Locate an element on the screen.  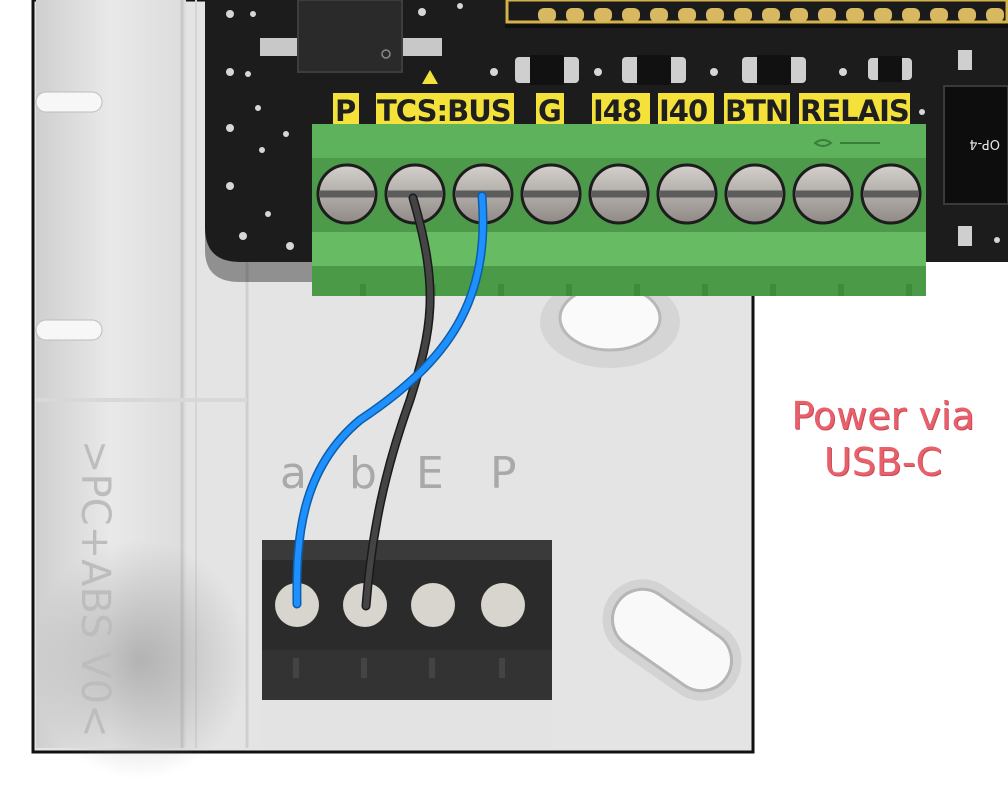
board-label-i40: I40 is located at coordinates (683, 111).